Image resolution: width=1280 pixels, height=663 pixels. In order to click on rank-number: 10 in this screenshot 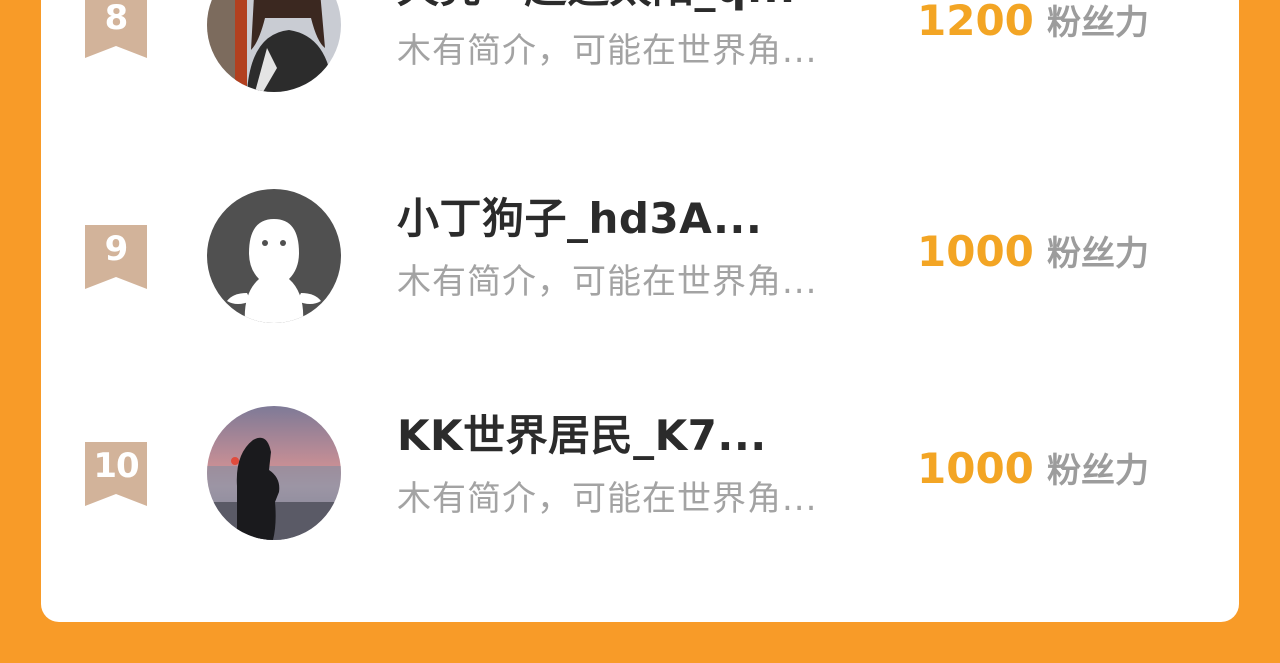, I will do `click(116, 466)`.